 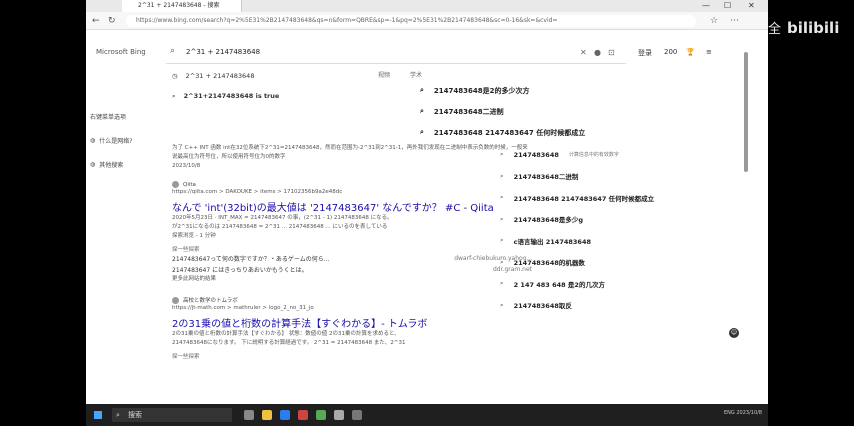 I want to click on result-title: 2の31乗の値と桁数の計算手法【すぐわかる】- トムラボ, so click(x=352, y=322).